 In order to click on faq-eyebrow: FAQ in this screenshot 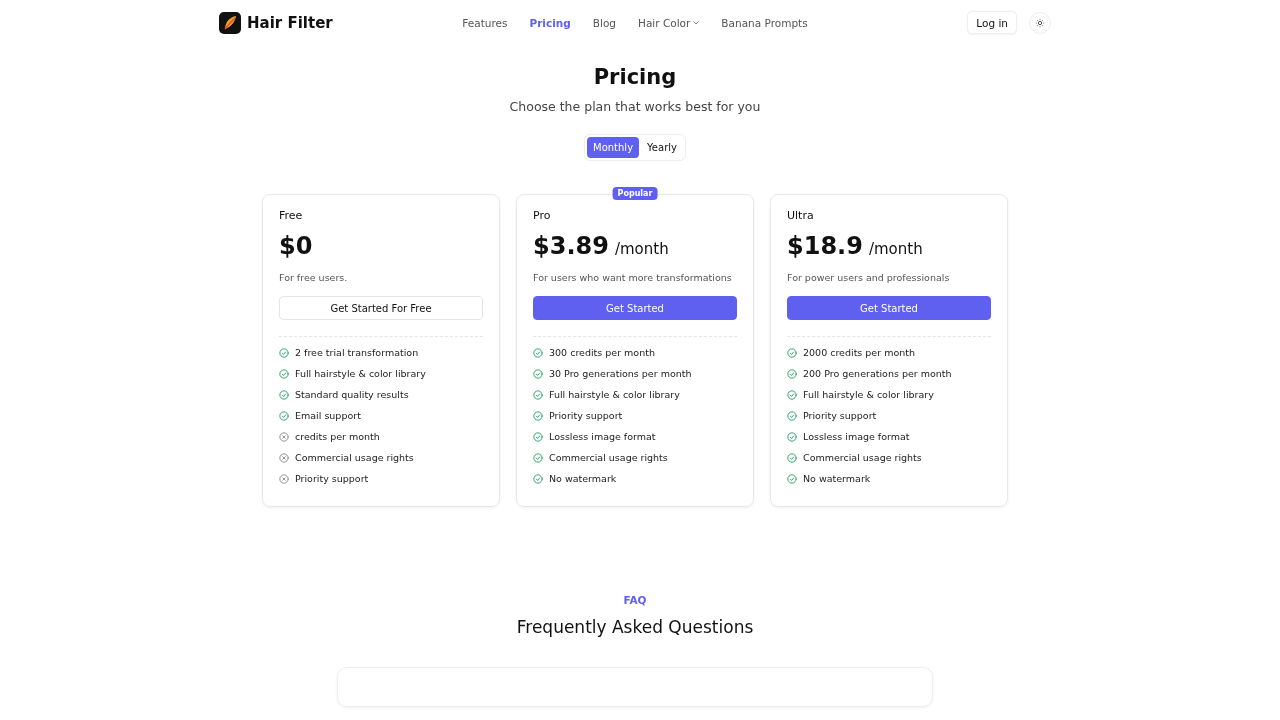, I will do `click(635, 600)`.